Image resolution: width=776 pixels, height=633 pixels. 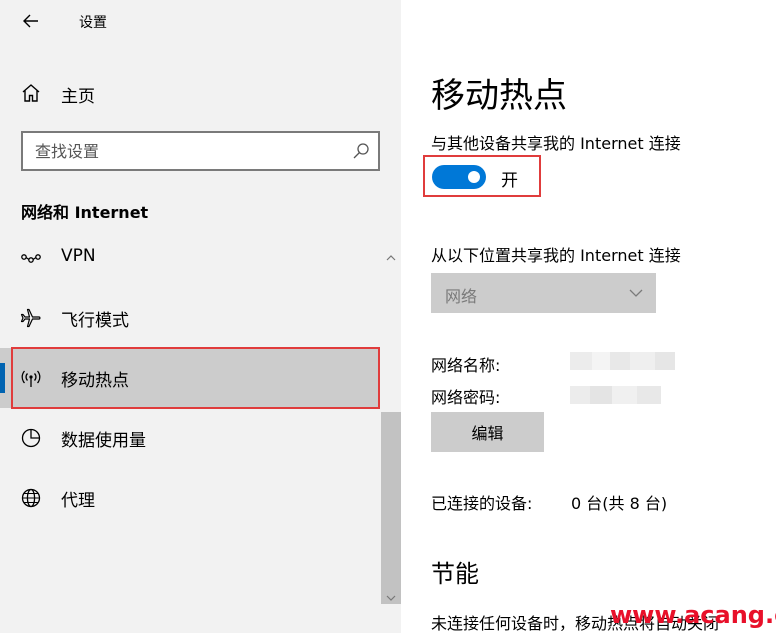 What do you see at coordinates (85, 212) in the screenshot?
I see `section-heading: 网络和 Internet` at bounding box center [85, 212].